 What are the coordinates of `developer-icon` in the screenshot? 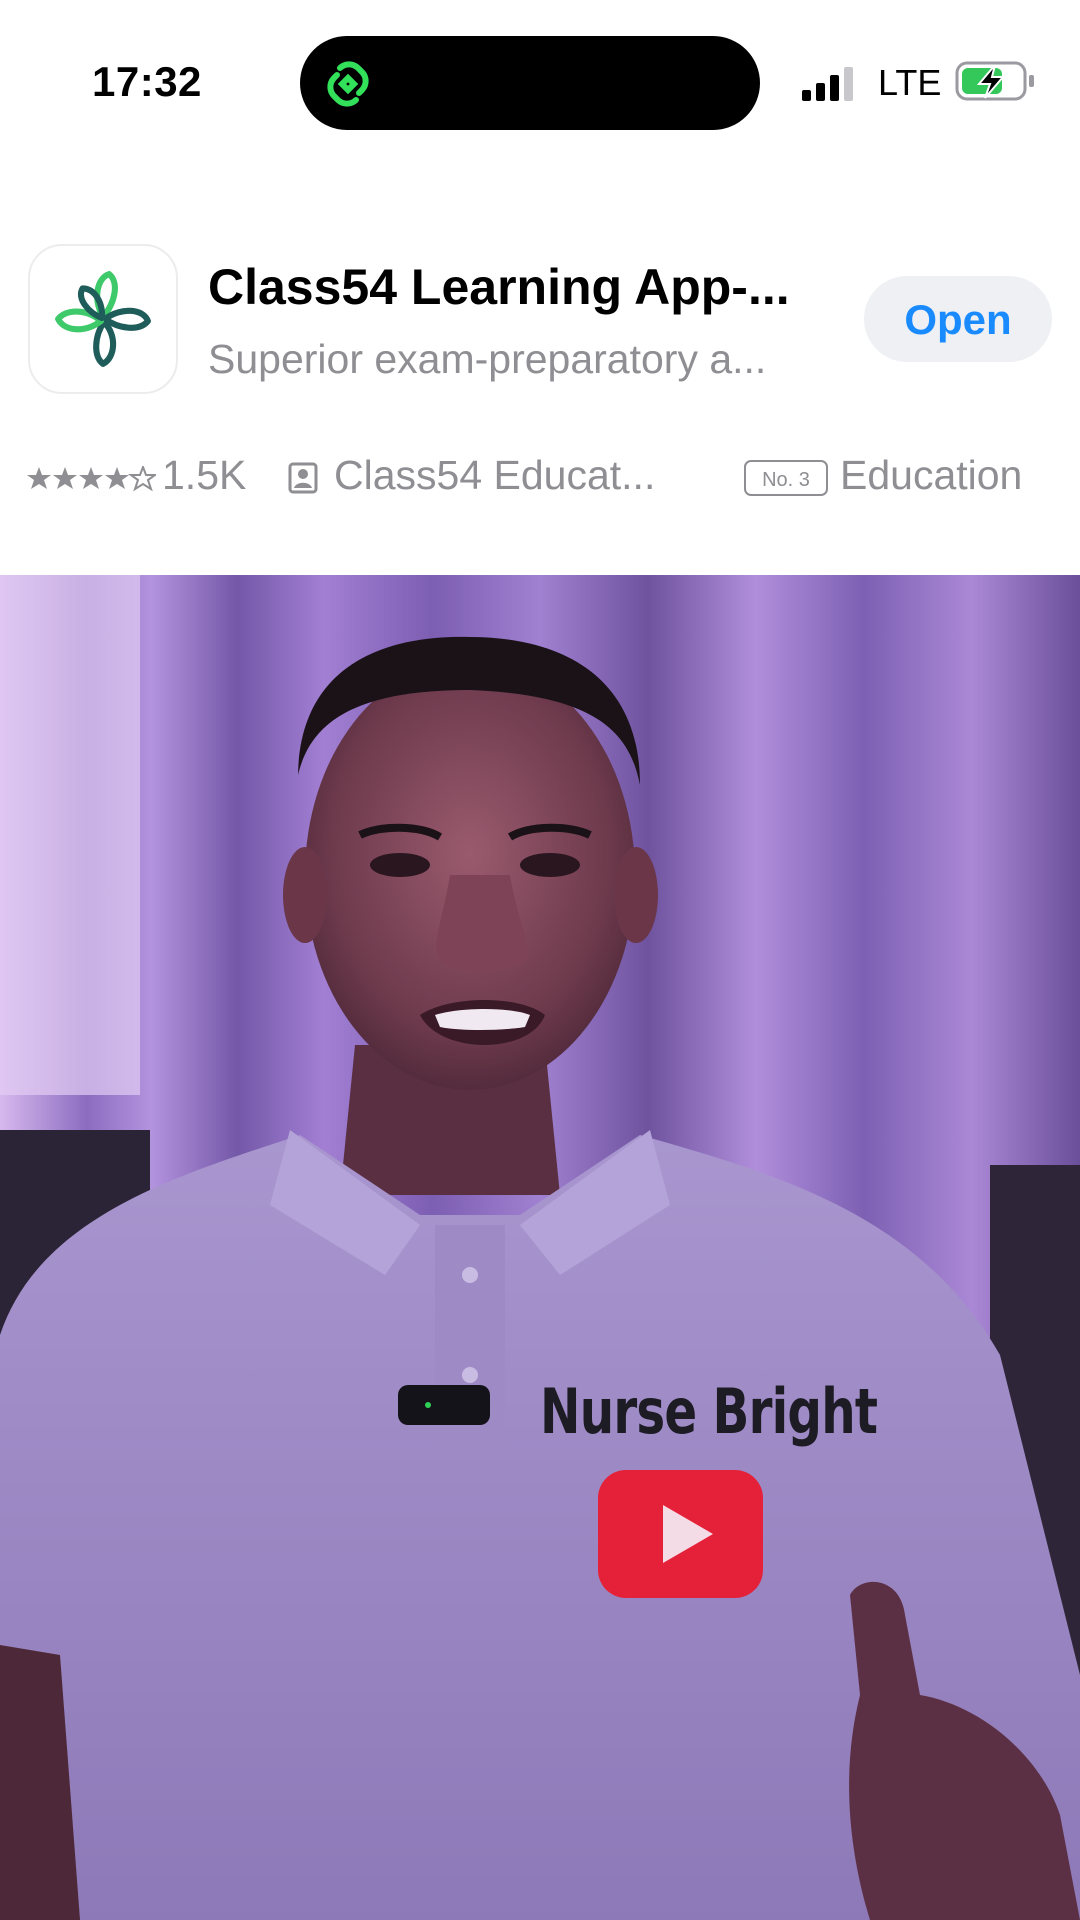 It's located at (303, 478).